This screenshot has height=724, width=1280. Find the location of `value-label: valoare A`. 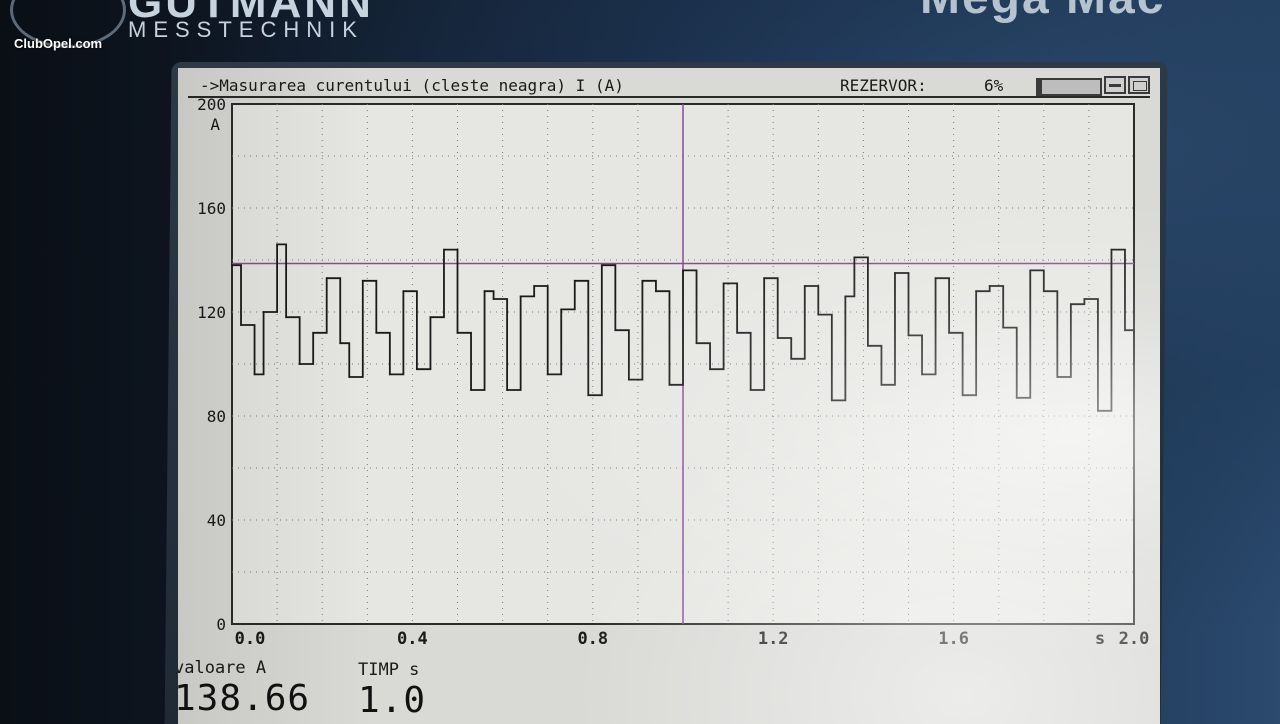

value-label: valoare A is located at coordinates (222, 668).